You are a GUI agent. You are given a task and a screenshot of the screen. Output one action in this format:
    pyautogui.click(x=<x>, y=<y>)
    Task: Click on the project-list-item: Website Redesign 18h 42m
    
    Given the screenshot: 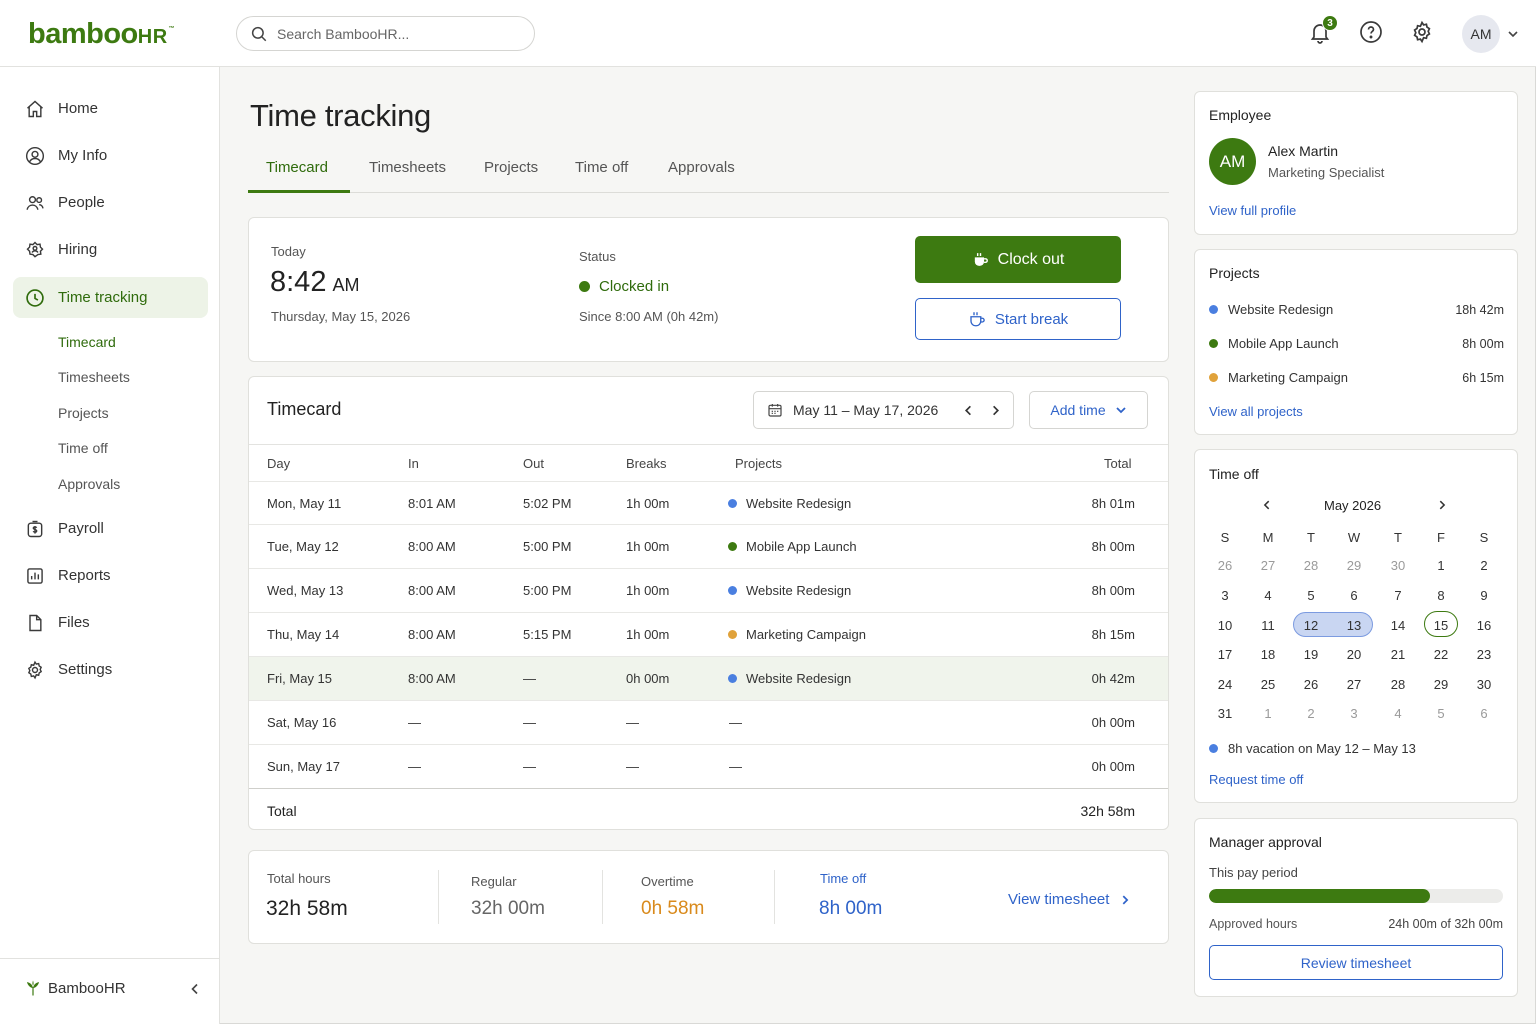 What is the action you would take?
    pyautogui.click(x=1356, y=309)
    